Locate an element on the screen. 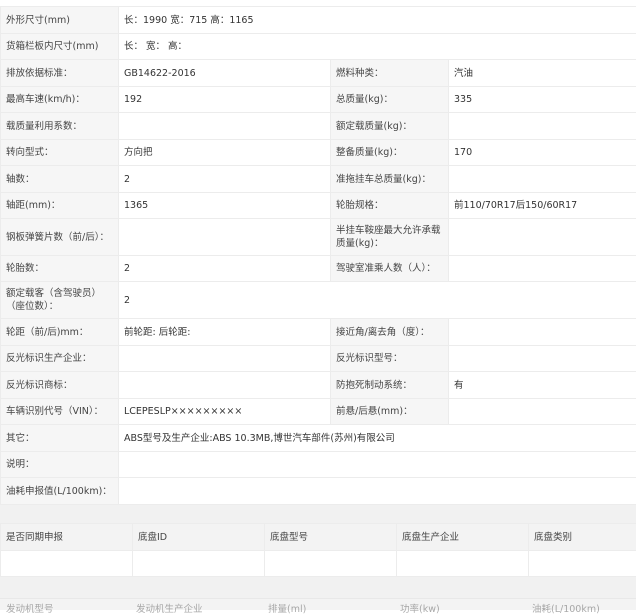 The height and width of the screenshot is (615, 636). abs-value: 有 is located at coordinates (542, 385).